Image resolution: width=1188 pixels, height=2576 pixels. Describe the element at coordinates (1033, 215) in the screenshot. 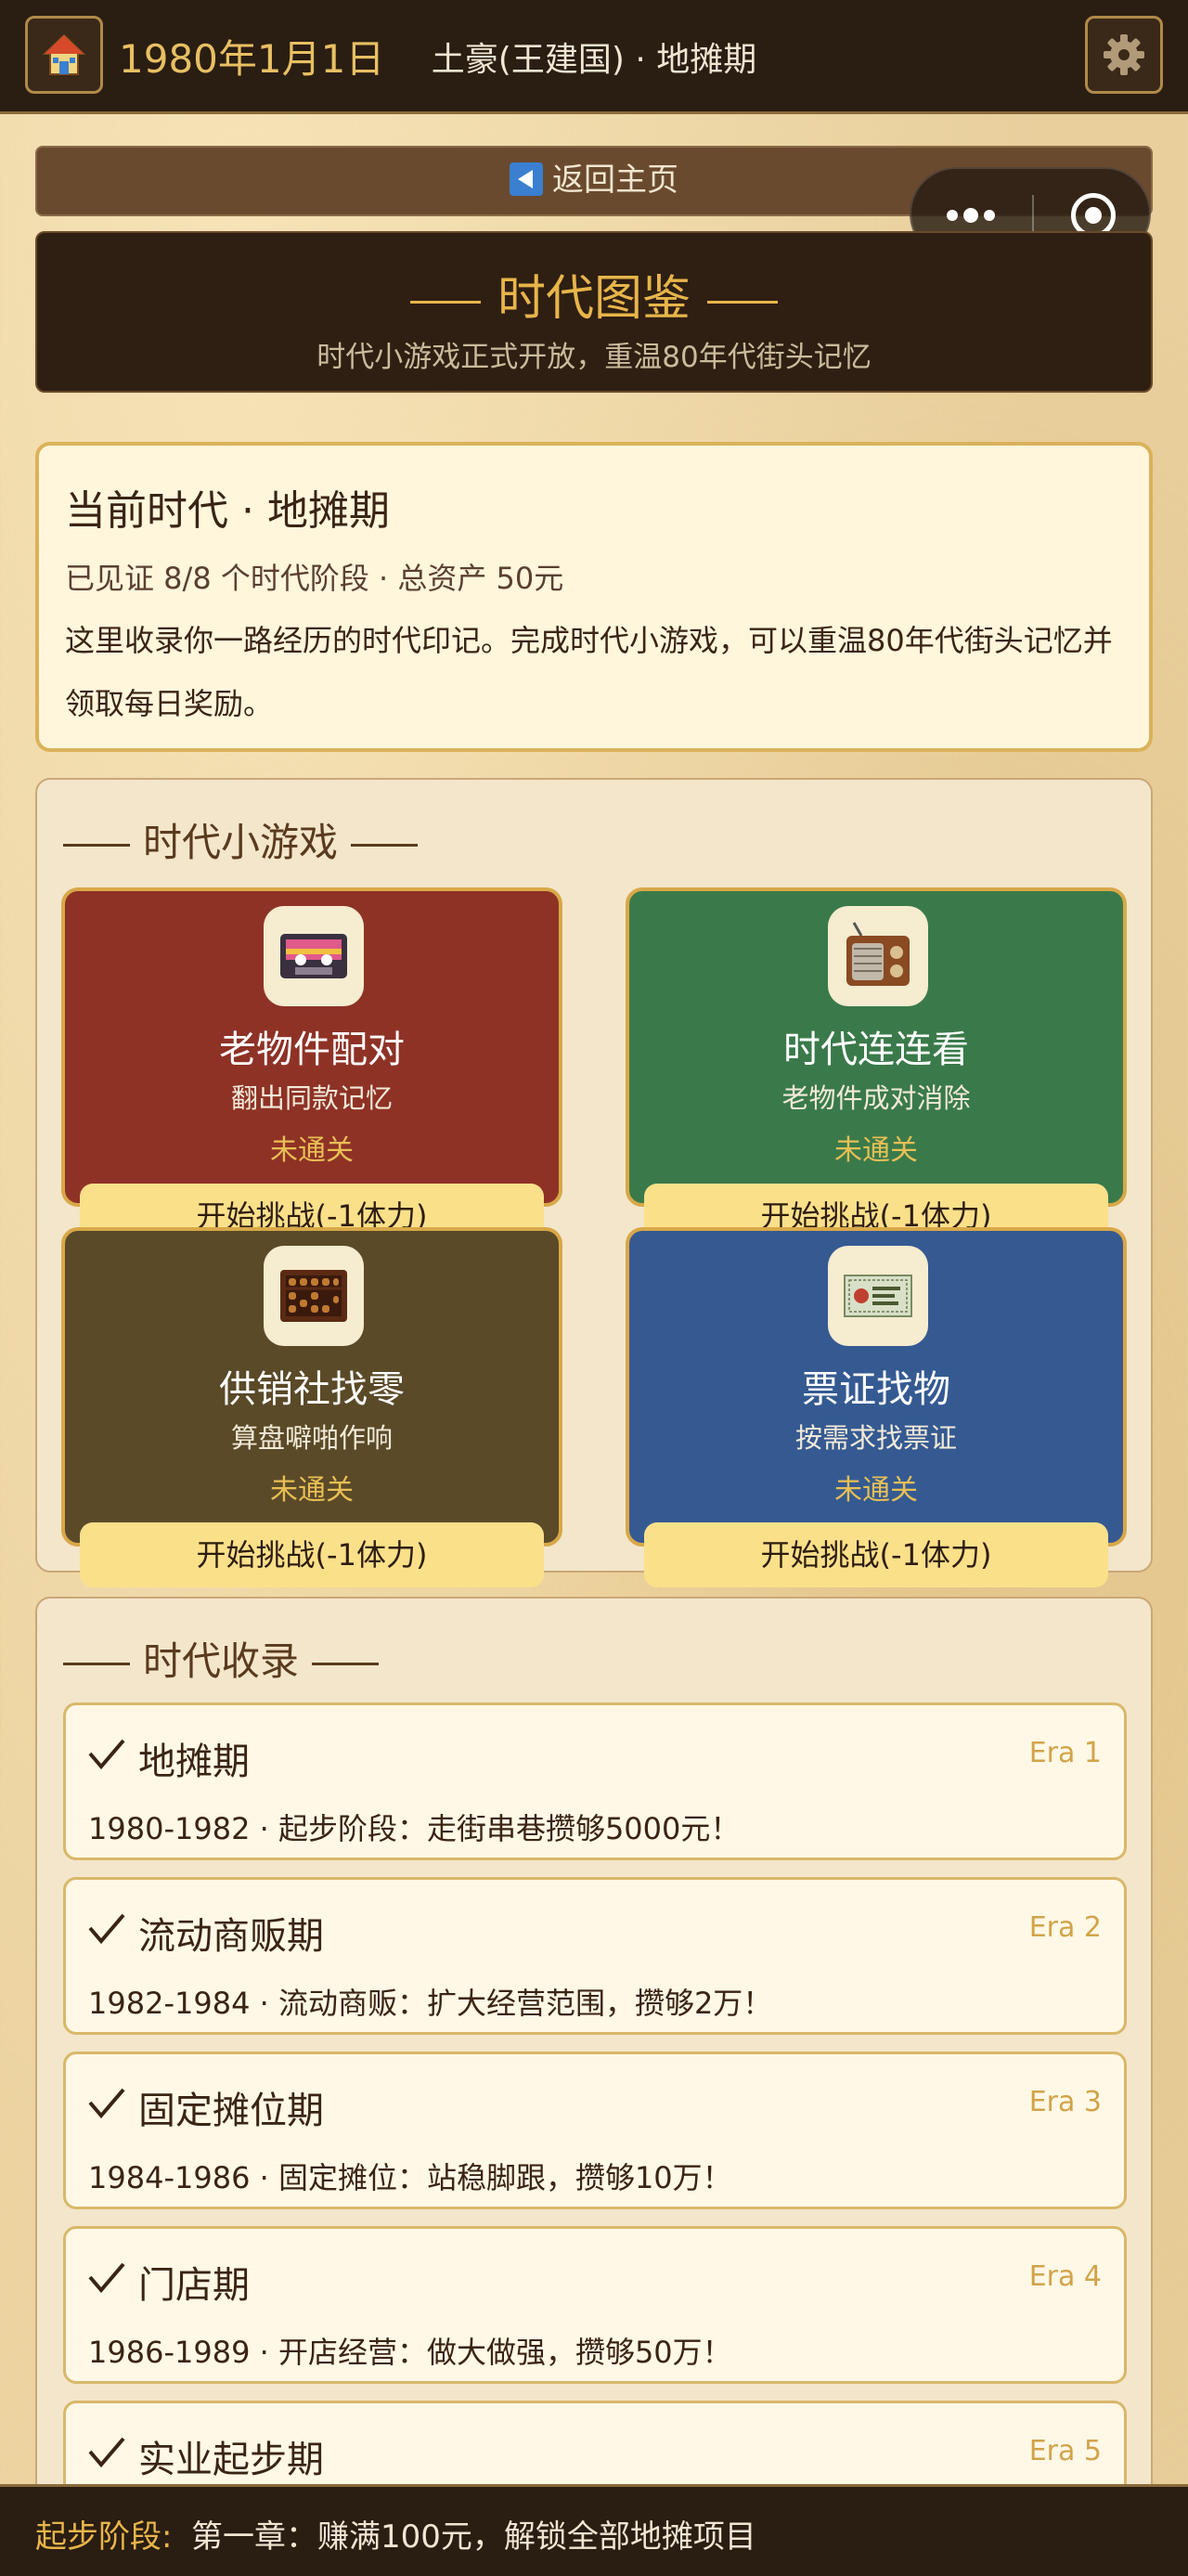

I see `capsule-divider` at that location.